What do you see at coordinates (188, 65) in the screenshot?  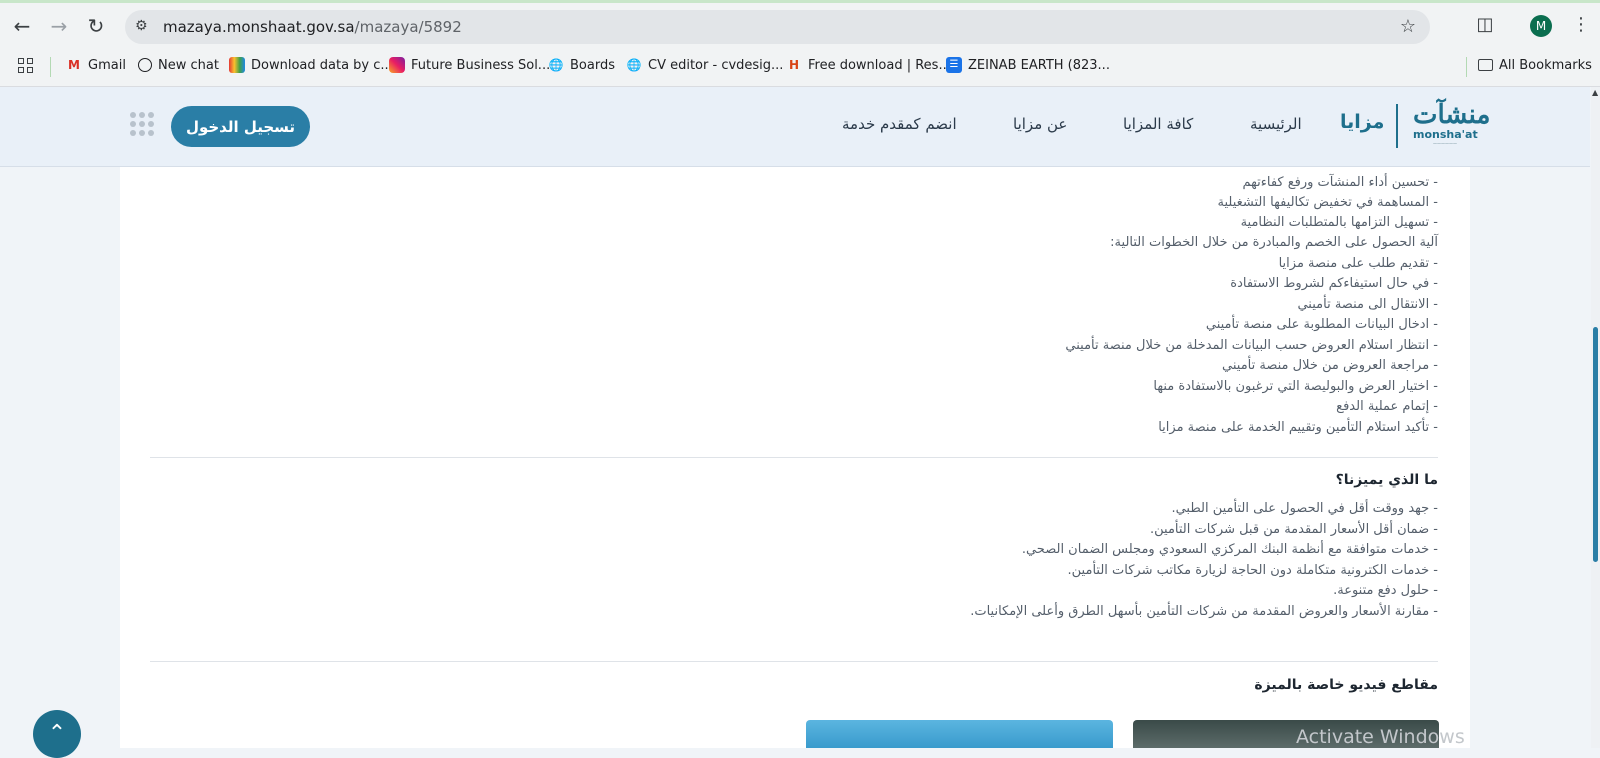 I see `bookmark-label: New chat` at bounding box center [188, 65].